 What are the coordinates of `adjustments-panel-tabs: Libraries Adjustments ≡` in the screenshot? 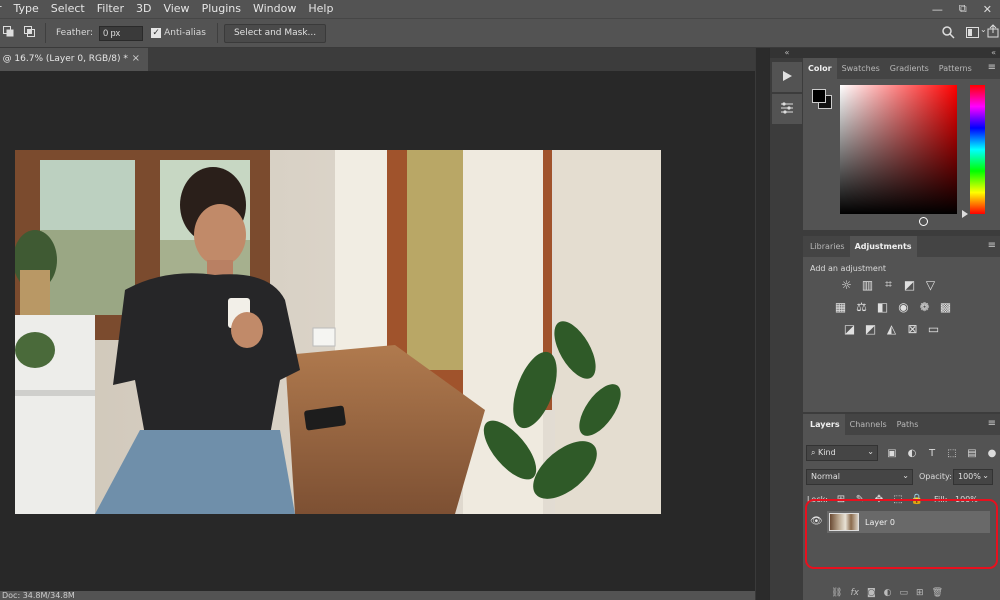 It's located at (901, 246).